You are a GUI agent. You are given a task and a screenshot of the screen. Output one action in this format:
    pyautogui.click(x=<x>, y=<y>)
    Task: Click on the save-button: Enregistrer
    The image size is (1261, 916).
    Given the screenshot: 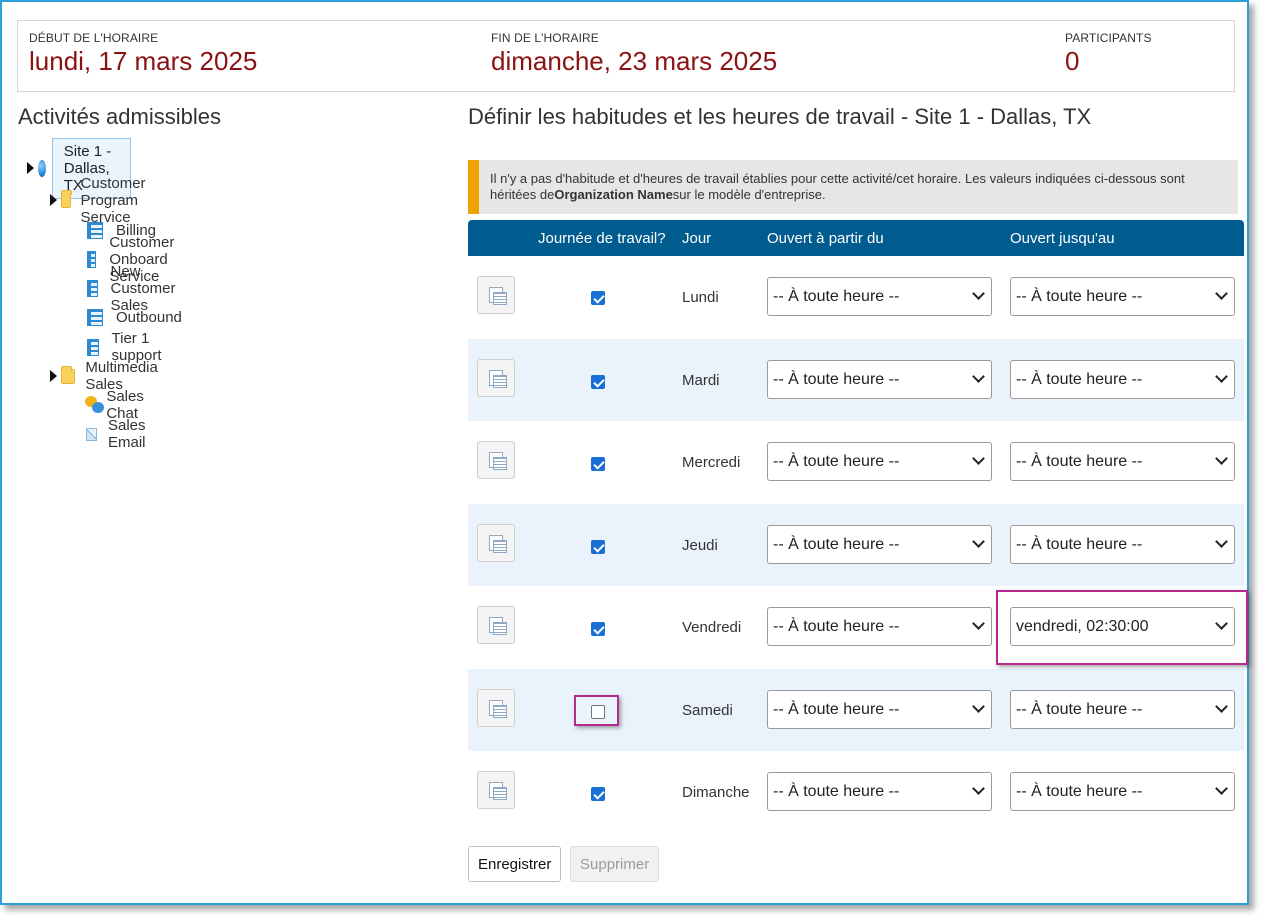 What is the action you would take?
    pyautogui.click(x=515, y=864)
    